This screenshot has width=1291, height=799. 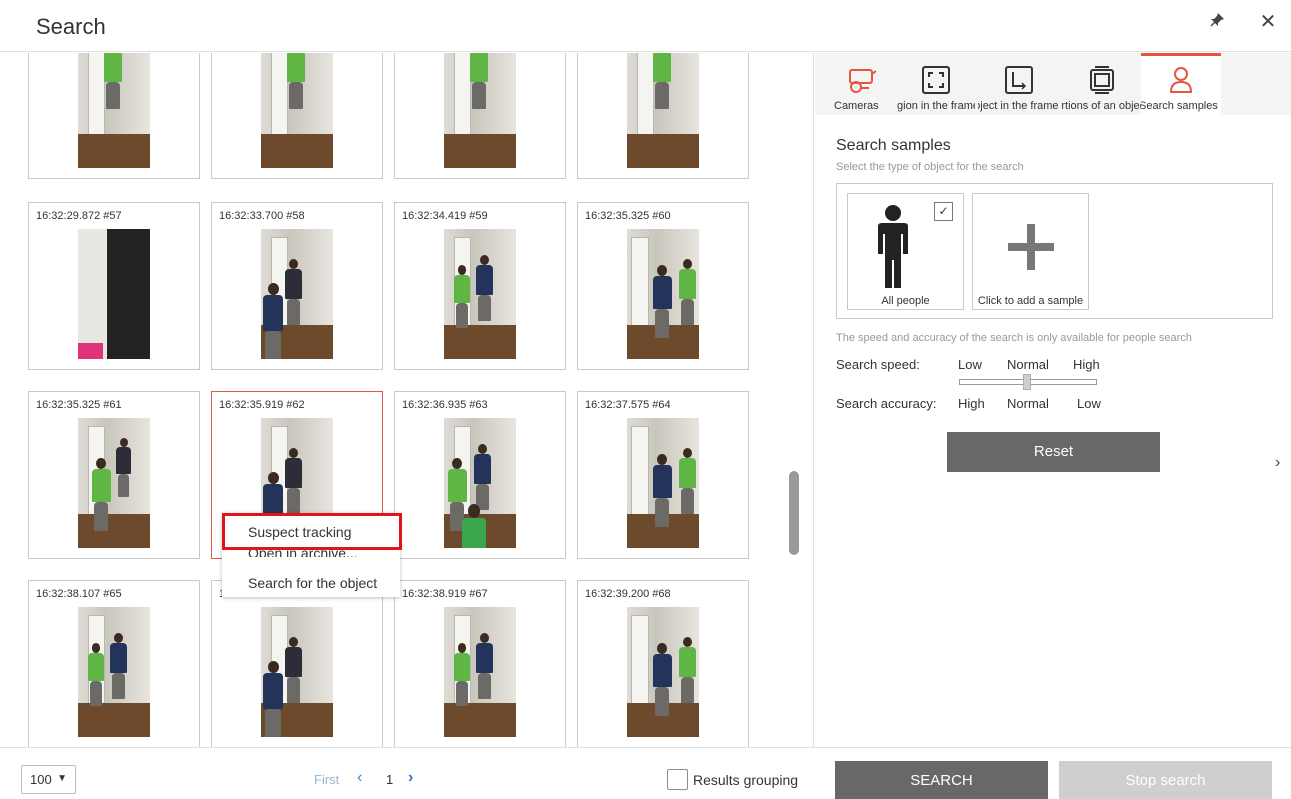 What do you see at coordinates (856, 106) in the screenshot?
I see `tab-label: Cameras` at bounding box center [856, 106].